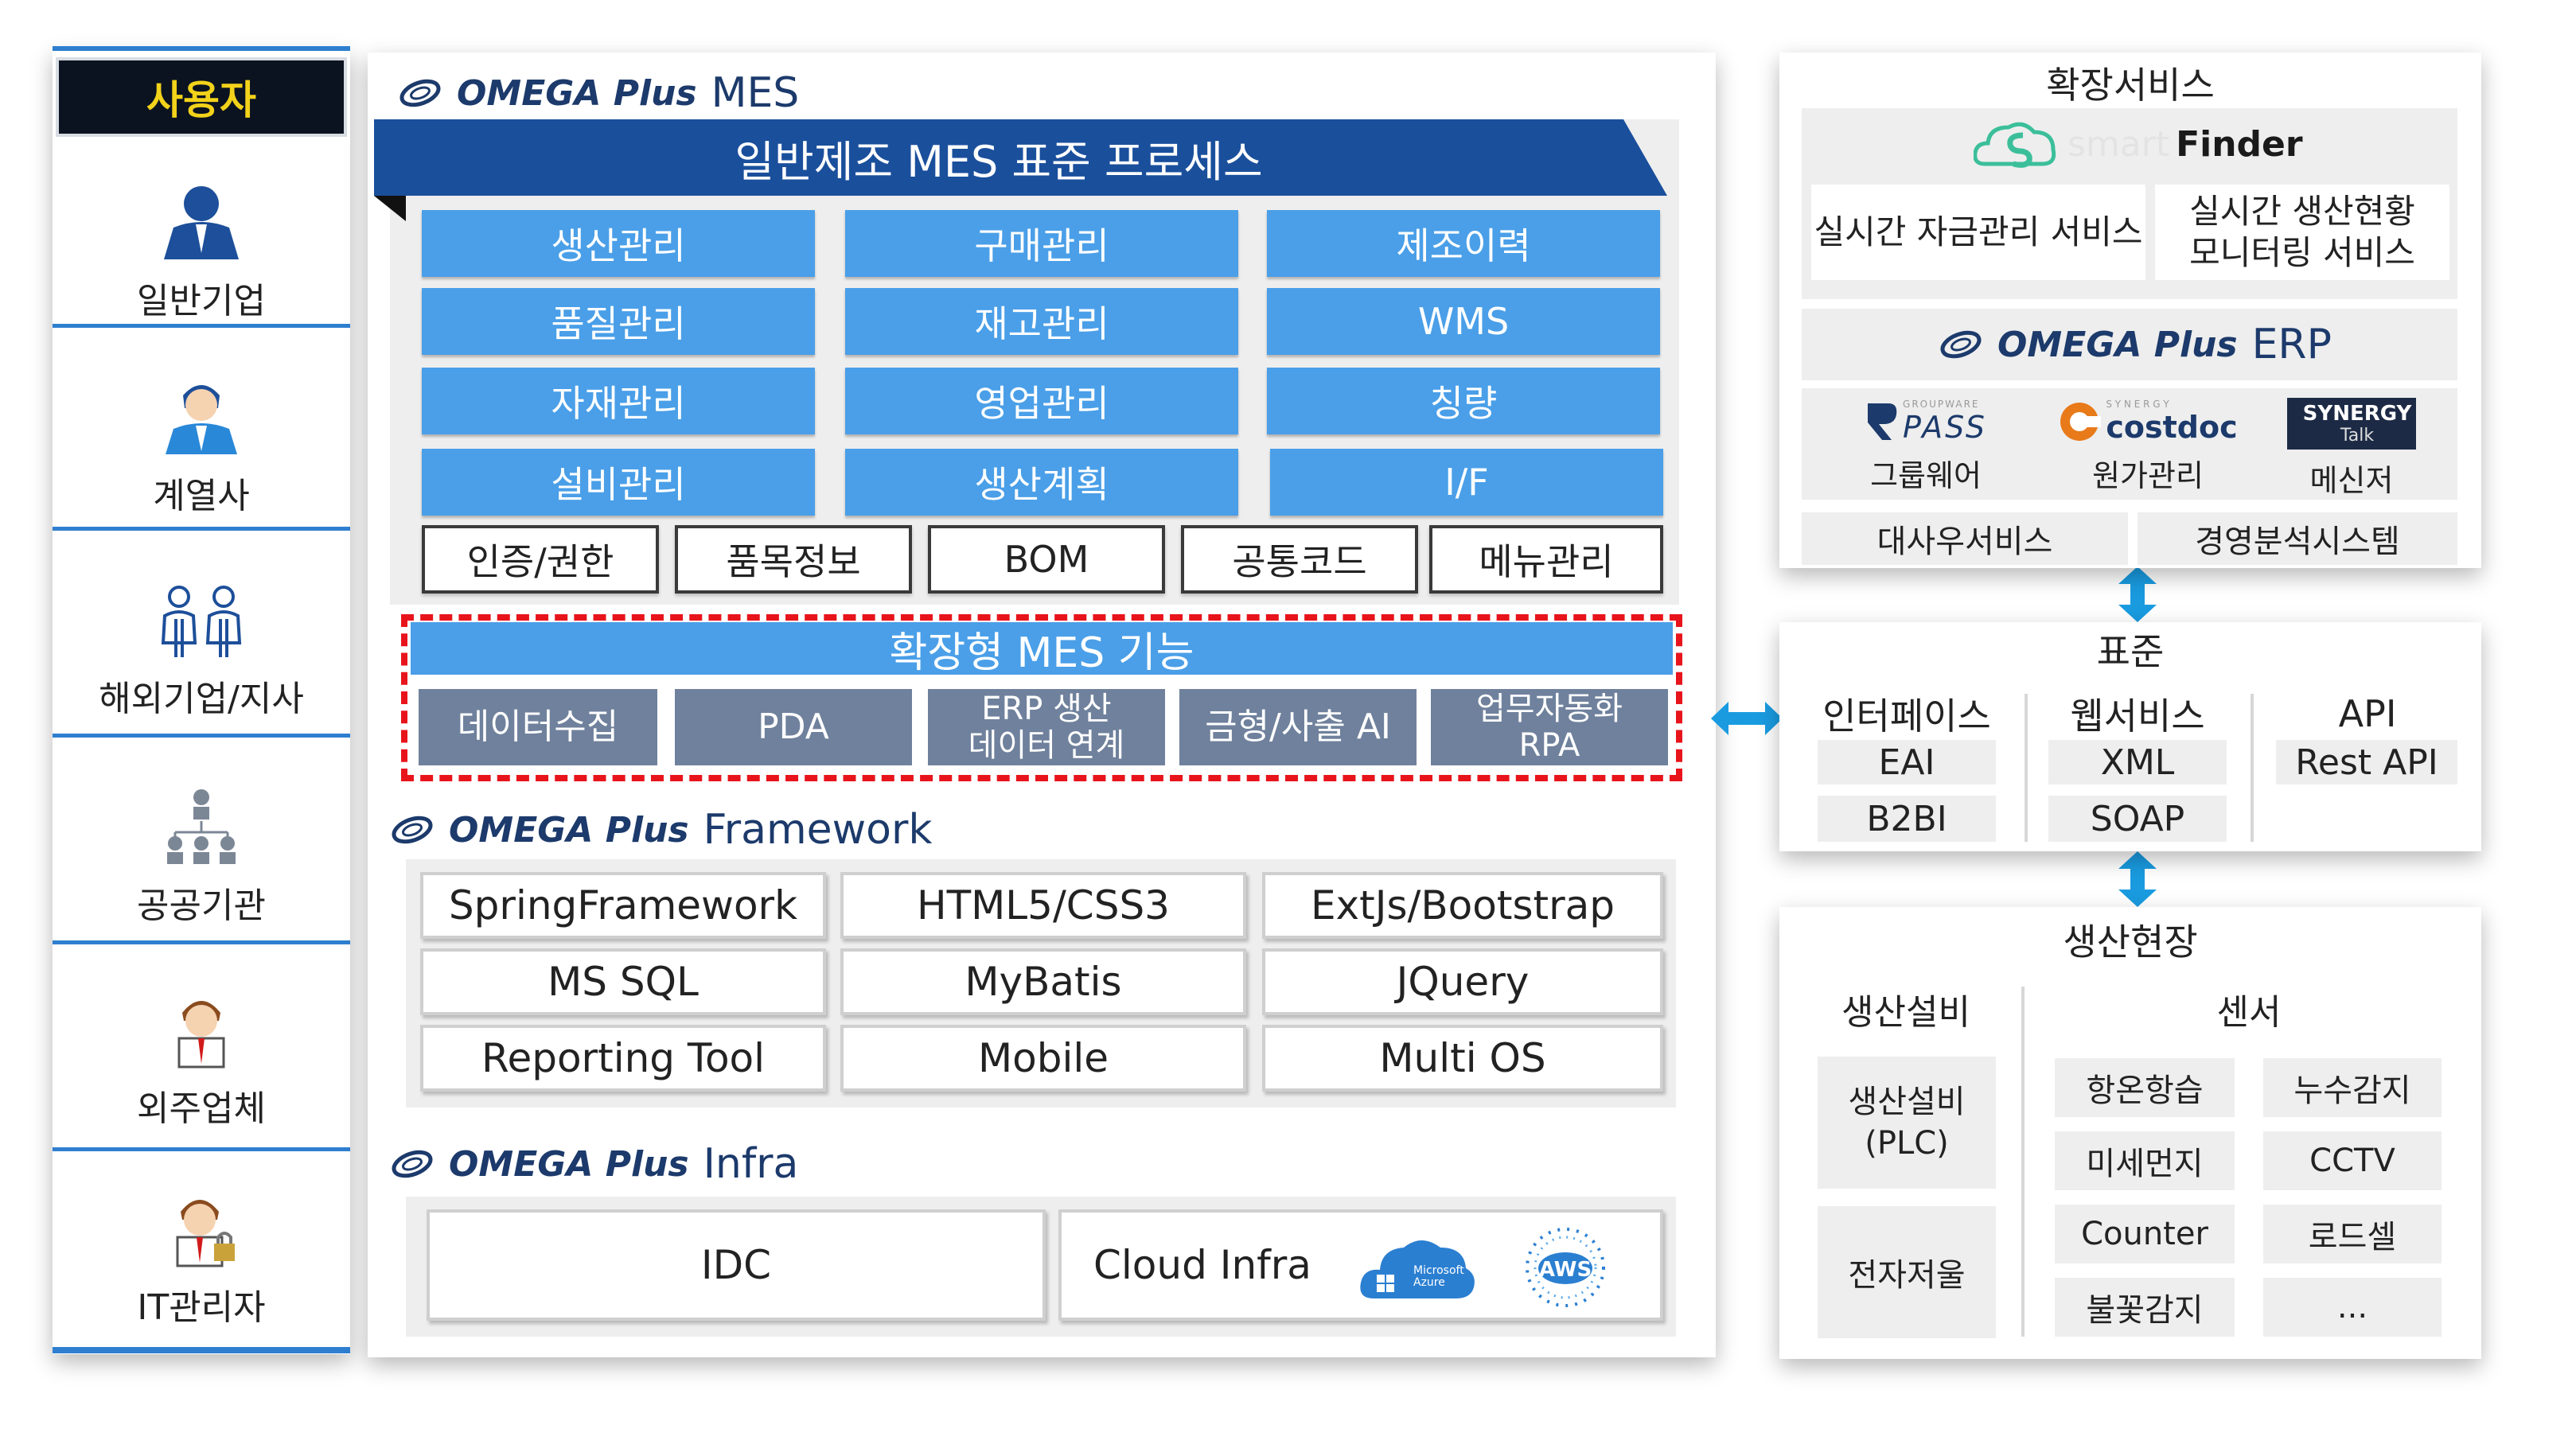 This screenshot has width=2576, height=1456. What do you see at coordinates (751, 1164) in the screenshot?
I see `brand-word: Infra` at bounding box center [751, 1164].